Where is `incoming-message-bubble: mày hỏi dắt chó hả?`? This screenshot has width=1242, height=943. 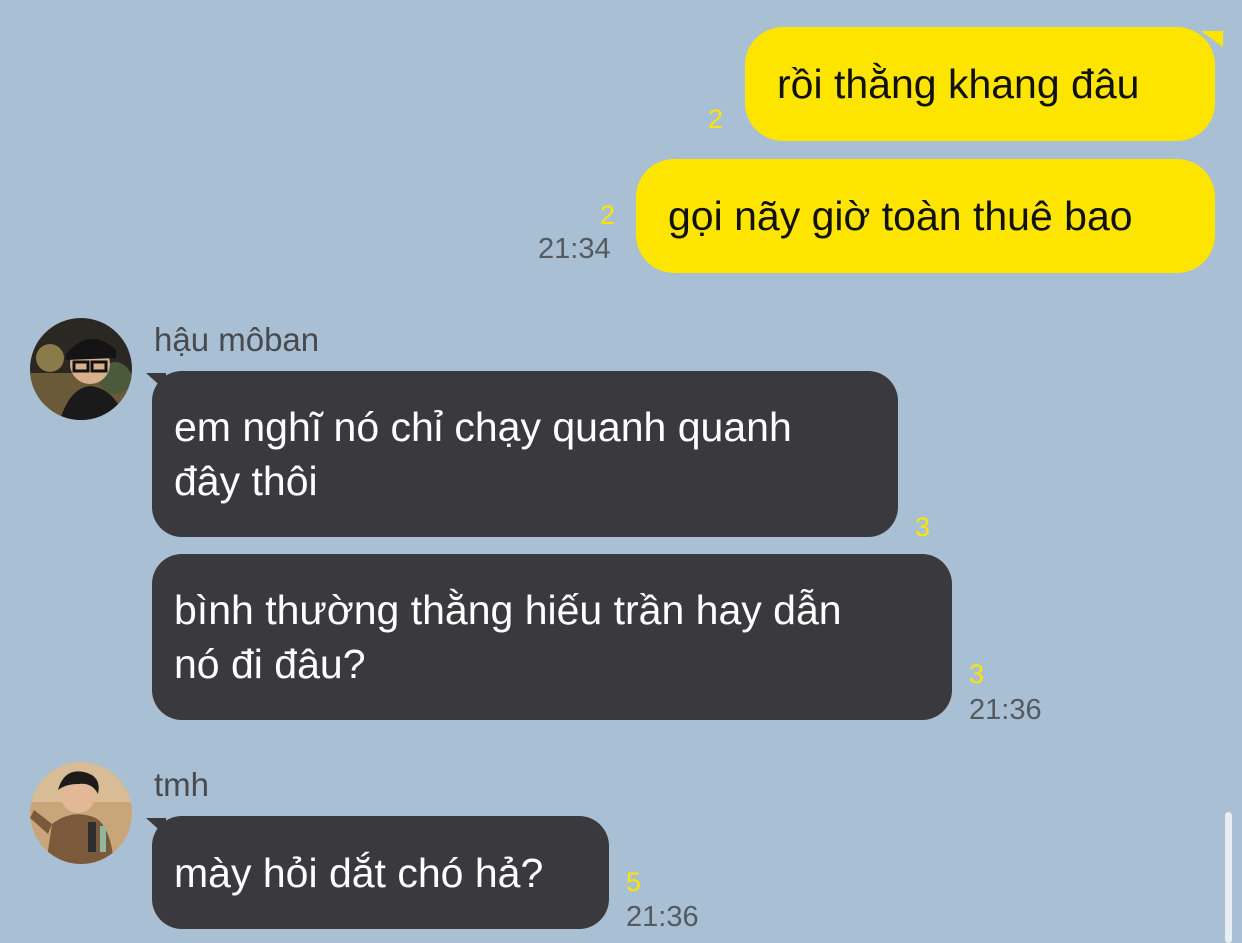 incoming-message-bubble: mày hỏi dắt chó hả? is located at coordinates (380, 872).